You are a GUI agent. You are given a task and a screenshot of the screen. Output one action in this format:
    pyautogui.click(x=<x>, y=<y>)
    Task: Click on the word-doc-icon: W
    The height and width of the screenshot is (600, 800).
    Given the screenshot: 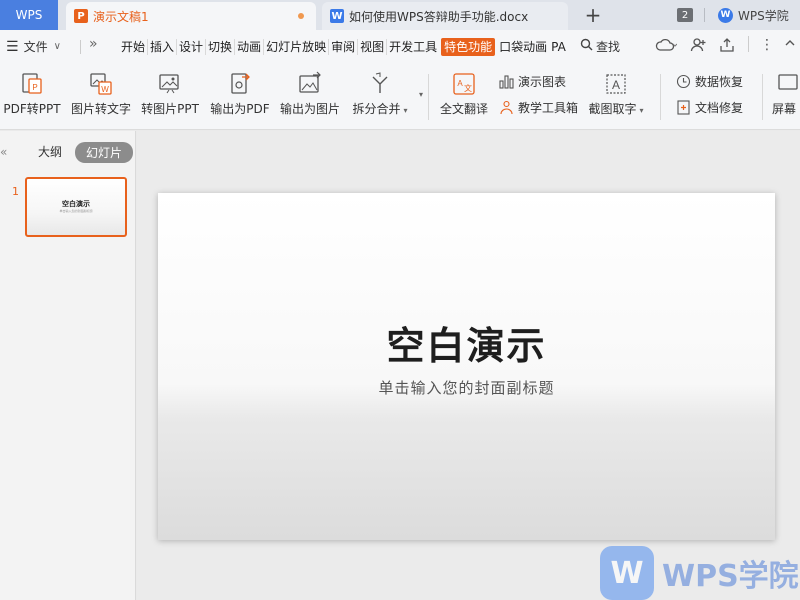 What is the action you would take?
    pyautogui.click(x=337, y=16)
    